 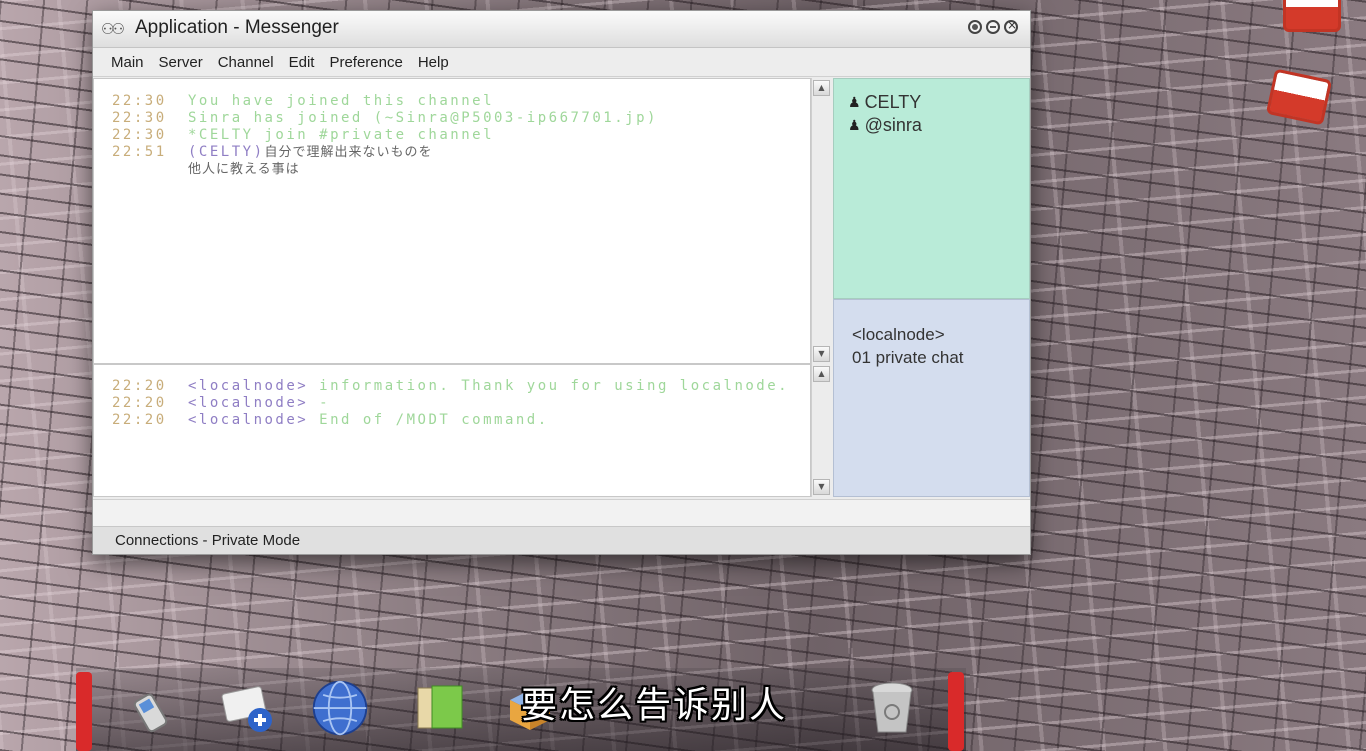 I want to click on chat-message: You have joined this channel, so click(x=341, y=101).